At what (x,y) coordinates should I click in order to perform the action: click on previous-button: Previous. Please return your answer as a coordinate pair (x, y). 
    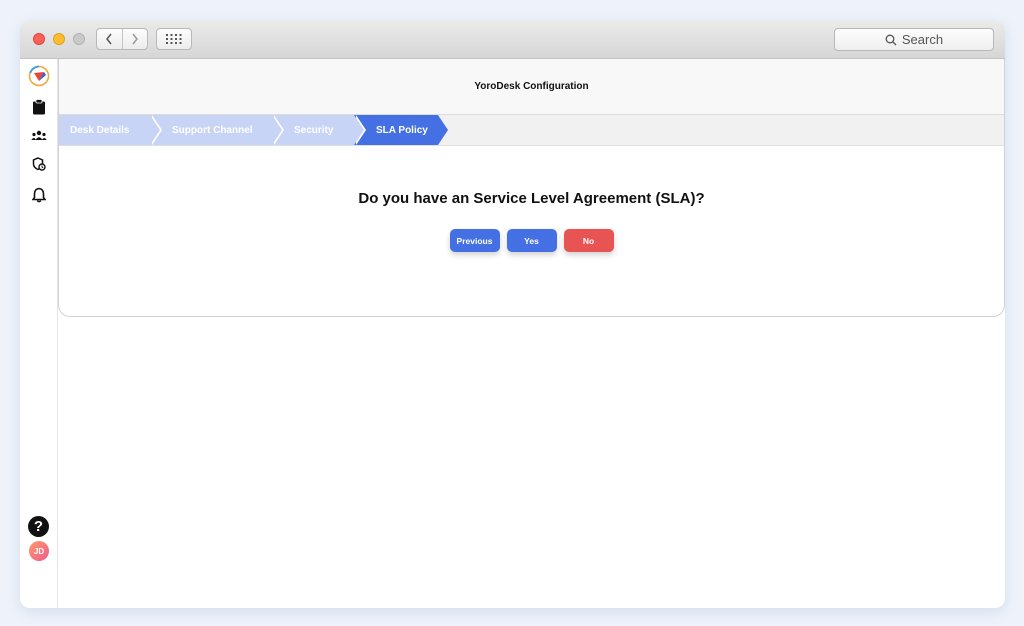
    Looking at the image, I should click on (474, 240).